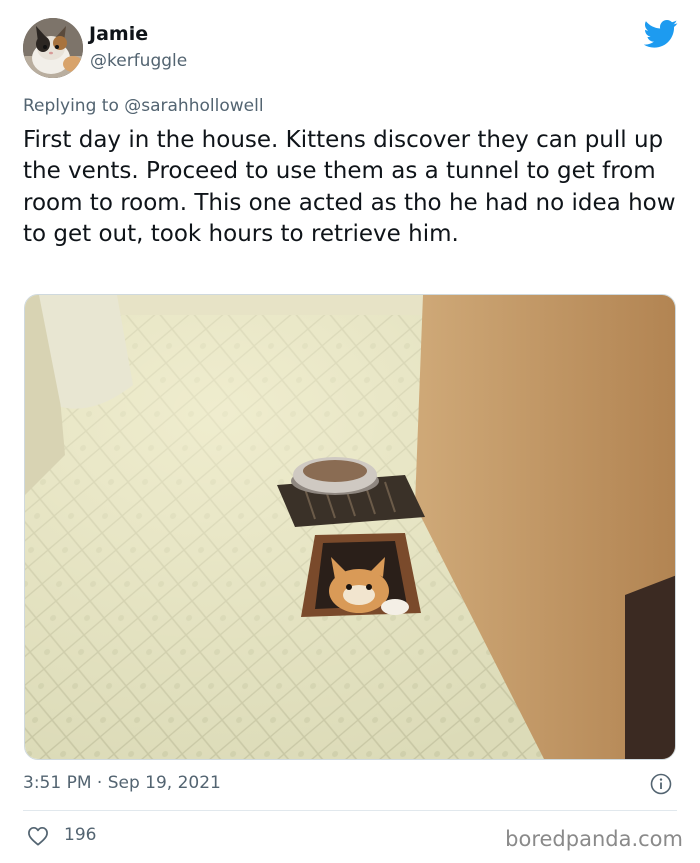 The height and width of the screenshot is (863, 700). What do you see at coordinates (660, 34) in the screenshot?
I see `twitter-bird-icon` at bounding box center [660, 34].